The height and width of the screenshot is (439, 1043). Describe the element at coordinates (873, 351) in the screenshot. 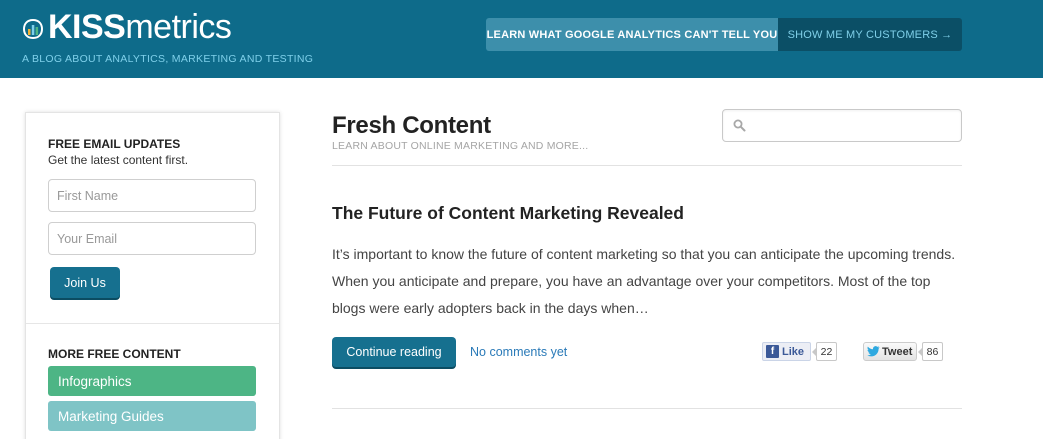

I see `twitter-bird-icon` at that location.